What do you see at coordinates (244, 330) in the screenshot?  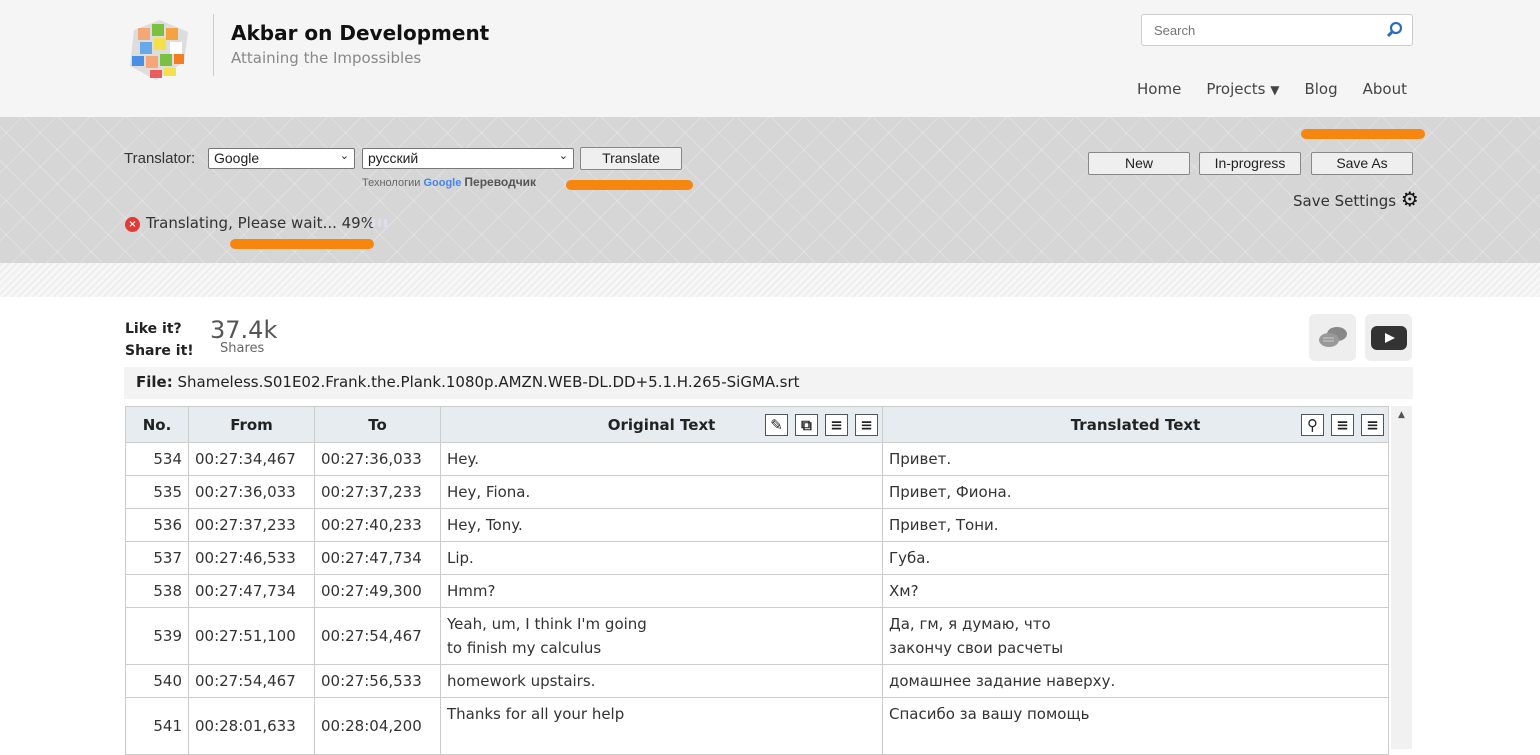 I see `share-count: 37.4k` at bounding box center [244, 330].